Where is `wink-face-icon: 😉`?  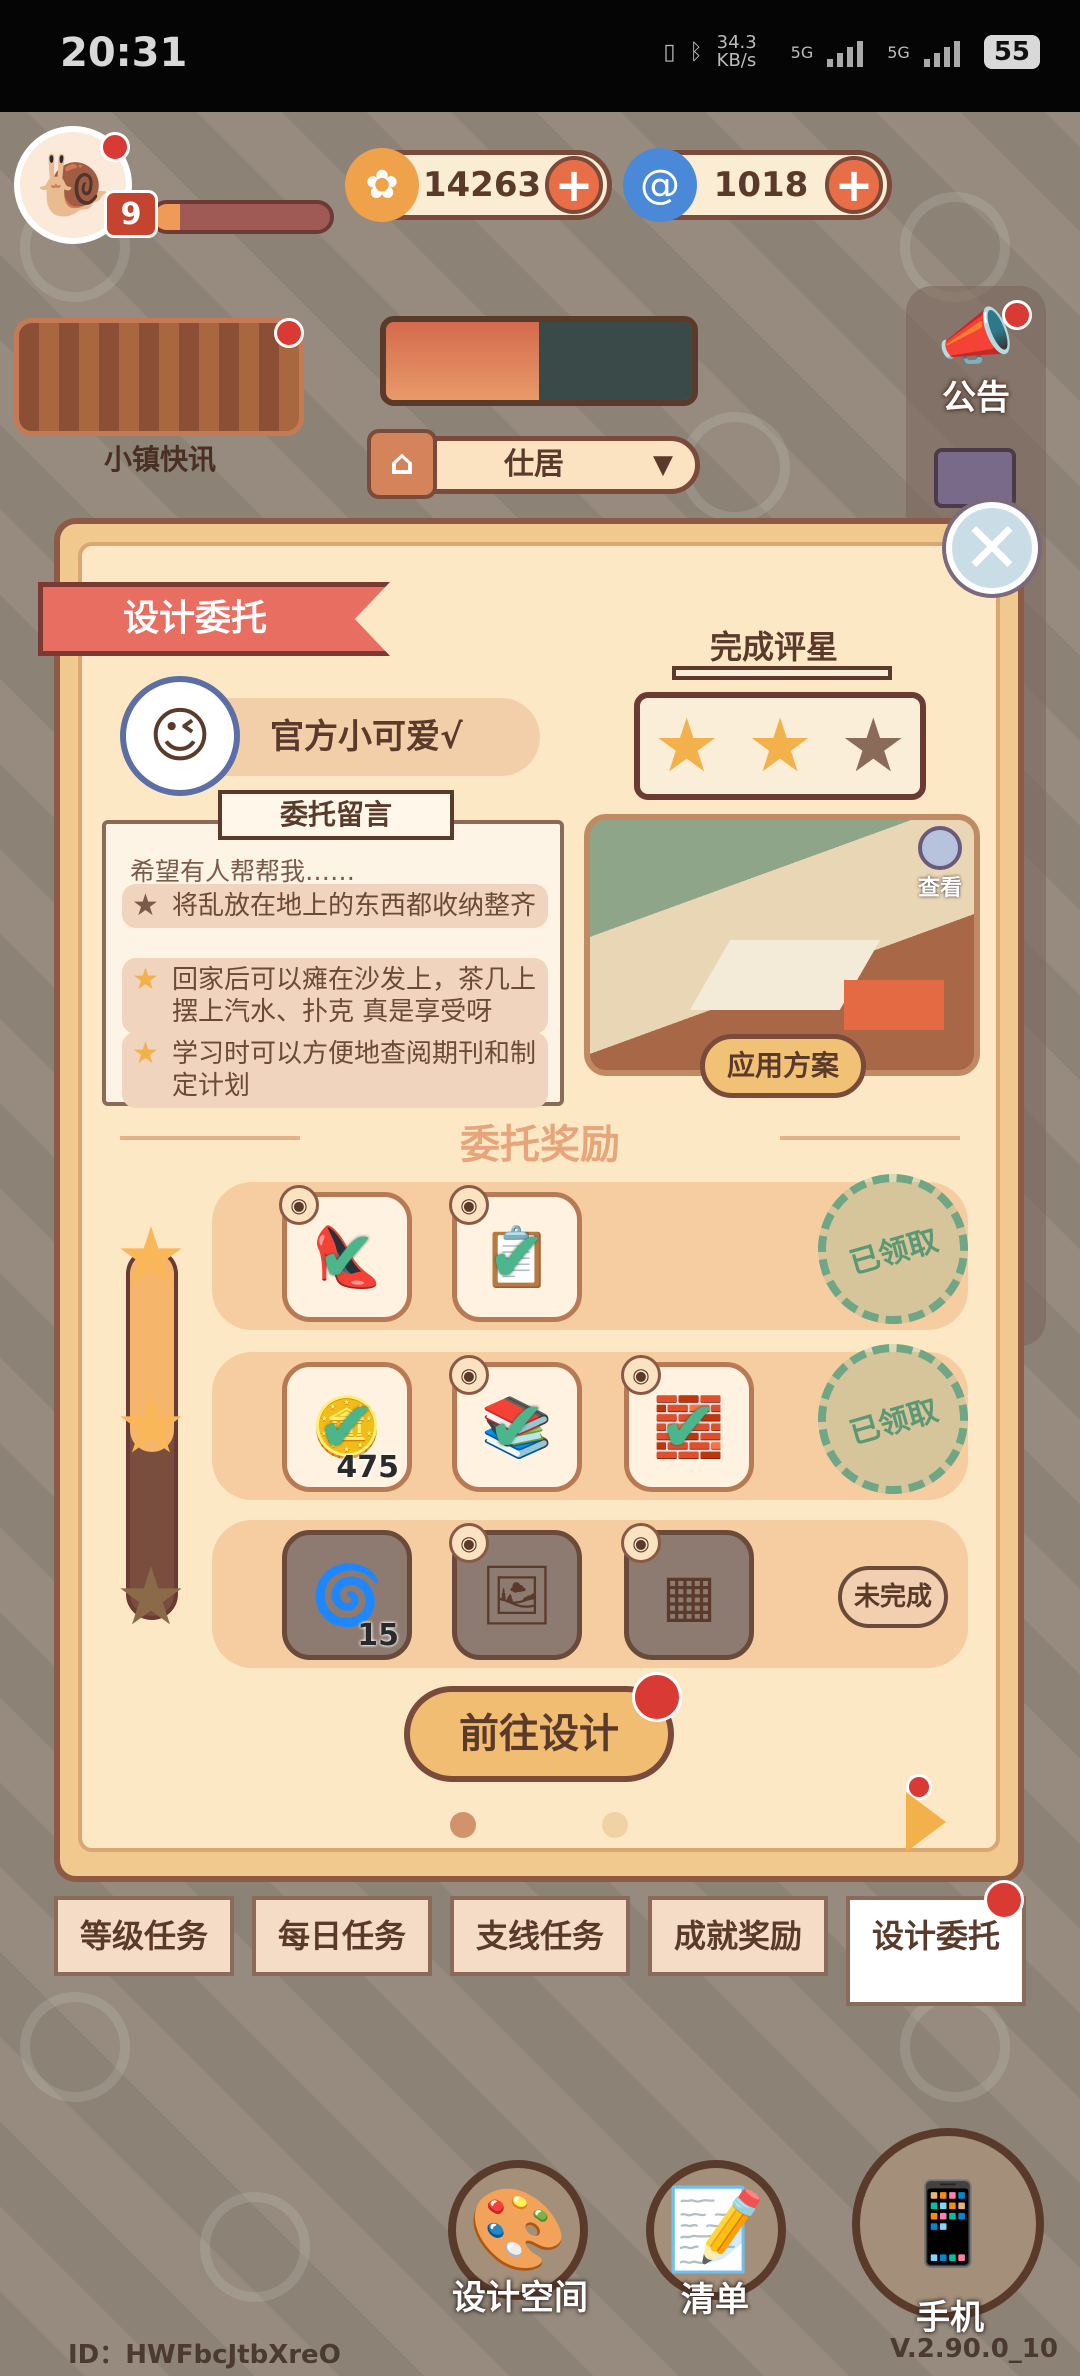
wink-face-icon: 😉 is located at coordinates (180, 736).